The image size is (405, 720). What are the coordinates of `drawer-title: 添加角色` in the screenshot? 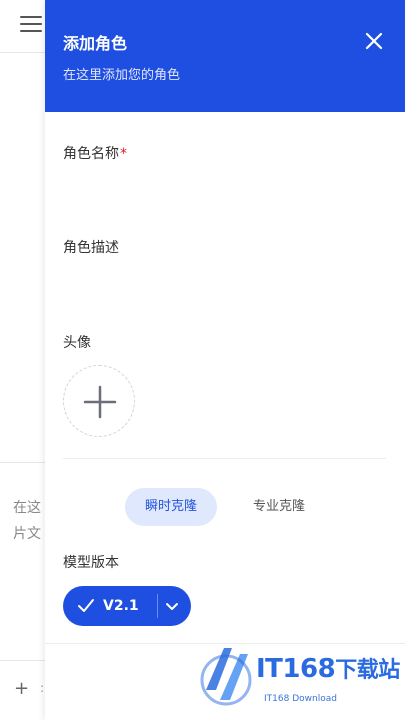 It's located at (95, 43).